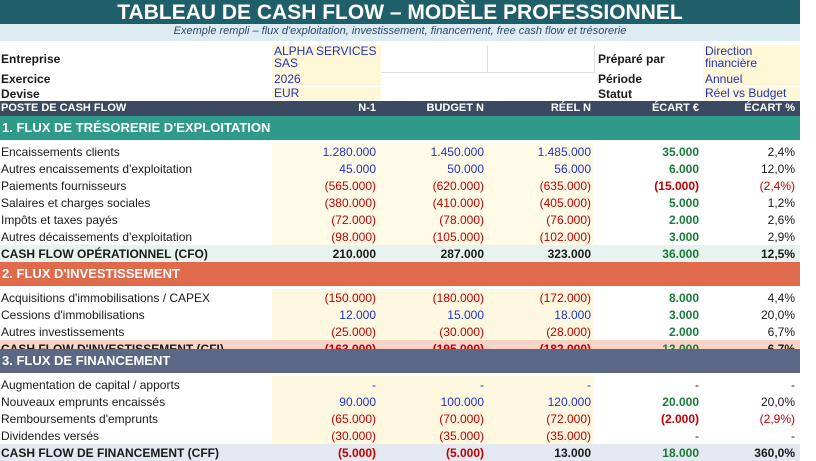 The image size is (816, 461). What do you see at coordinates (541, 203) in the screenshot?
I see `cell-reel: (405.000)` at bounding box center [541, 203].